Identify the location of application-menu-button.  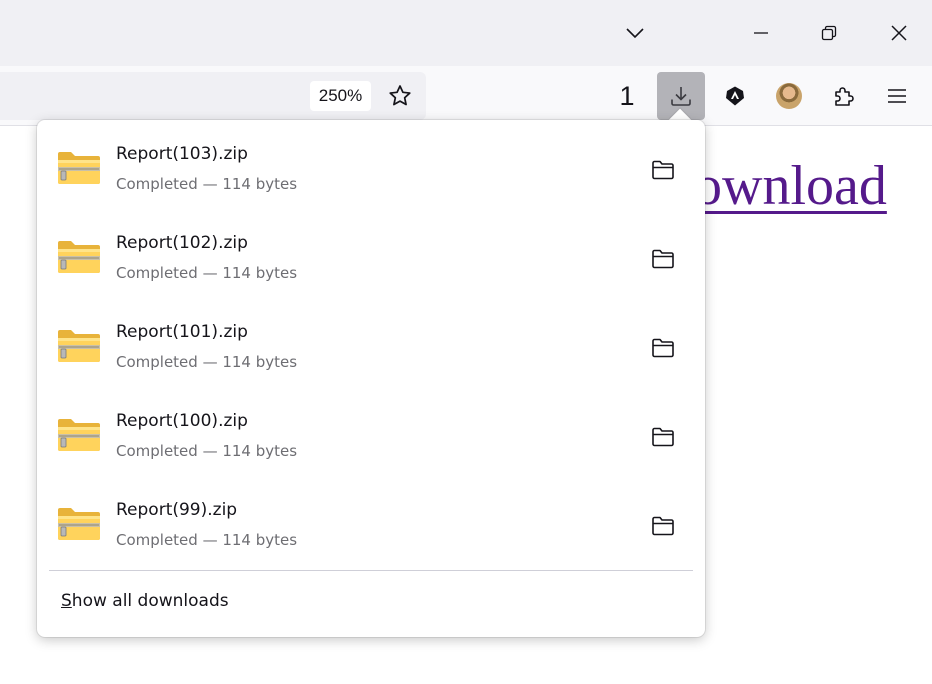
(897, 96).